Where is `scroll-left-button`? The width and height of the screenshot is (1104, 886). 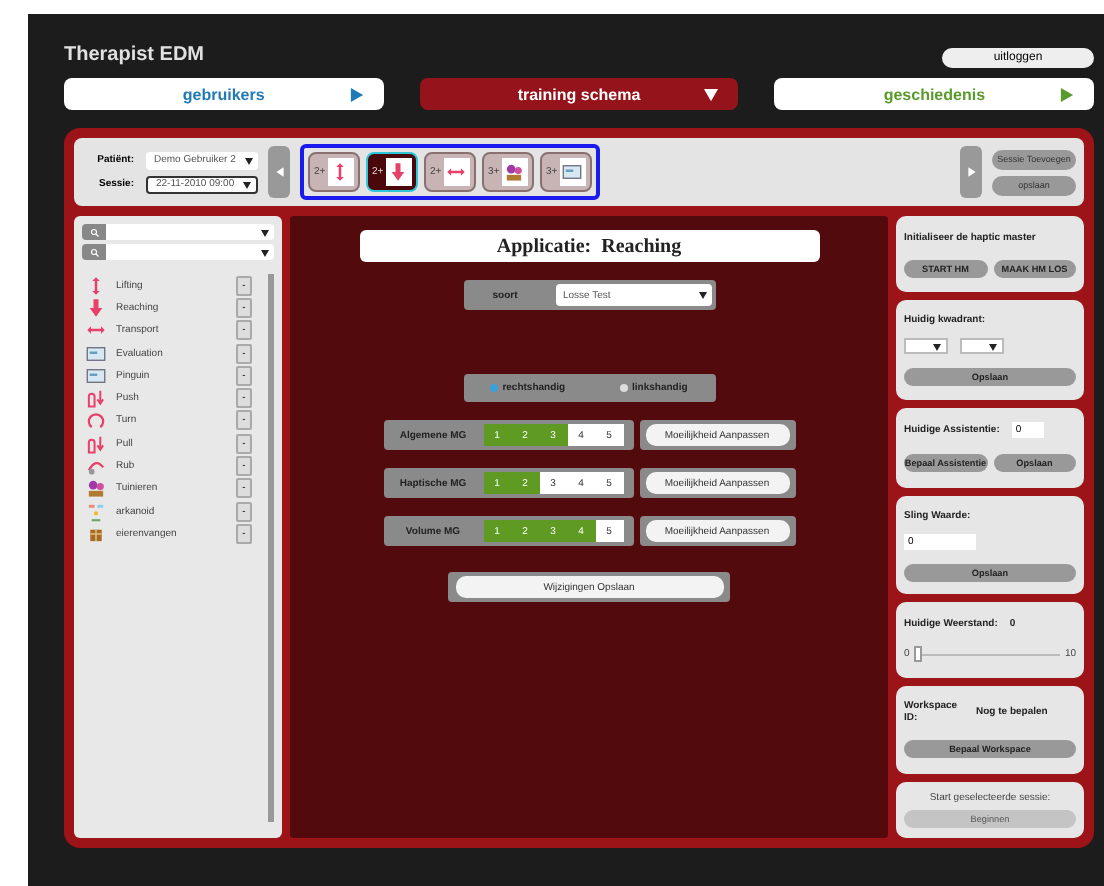 scroll-left-button is located at coordinates (279, 172).